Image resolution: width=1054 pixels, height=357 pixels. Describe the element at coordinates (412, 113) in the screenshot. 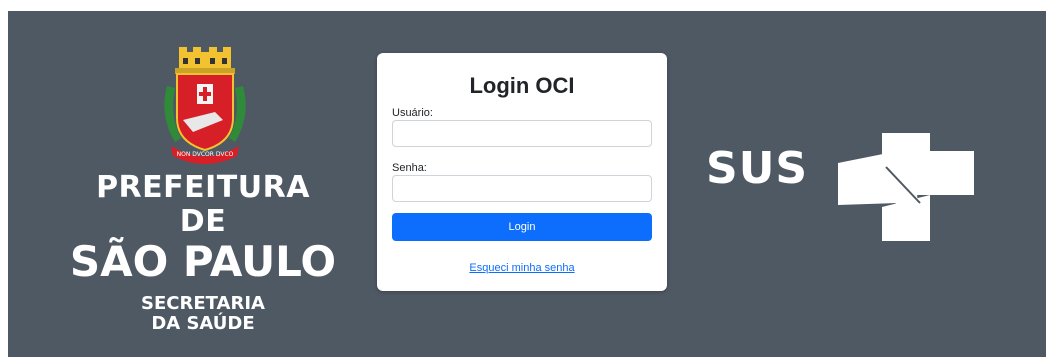

I see `username-label: Usuário:` at that location.